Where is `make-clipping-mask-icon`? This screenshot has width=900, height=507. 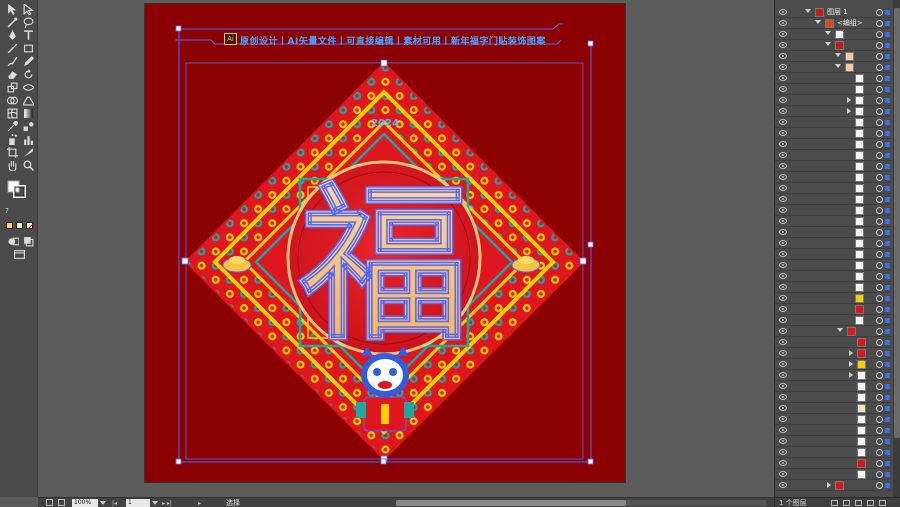 make-clipping-mask-icon is located at coordinates (846, 503).